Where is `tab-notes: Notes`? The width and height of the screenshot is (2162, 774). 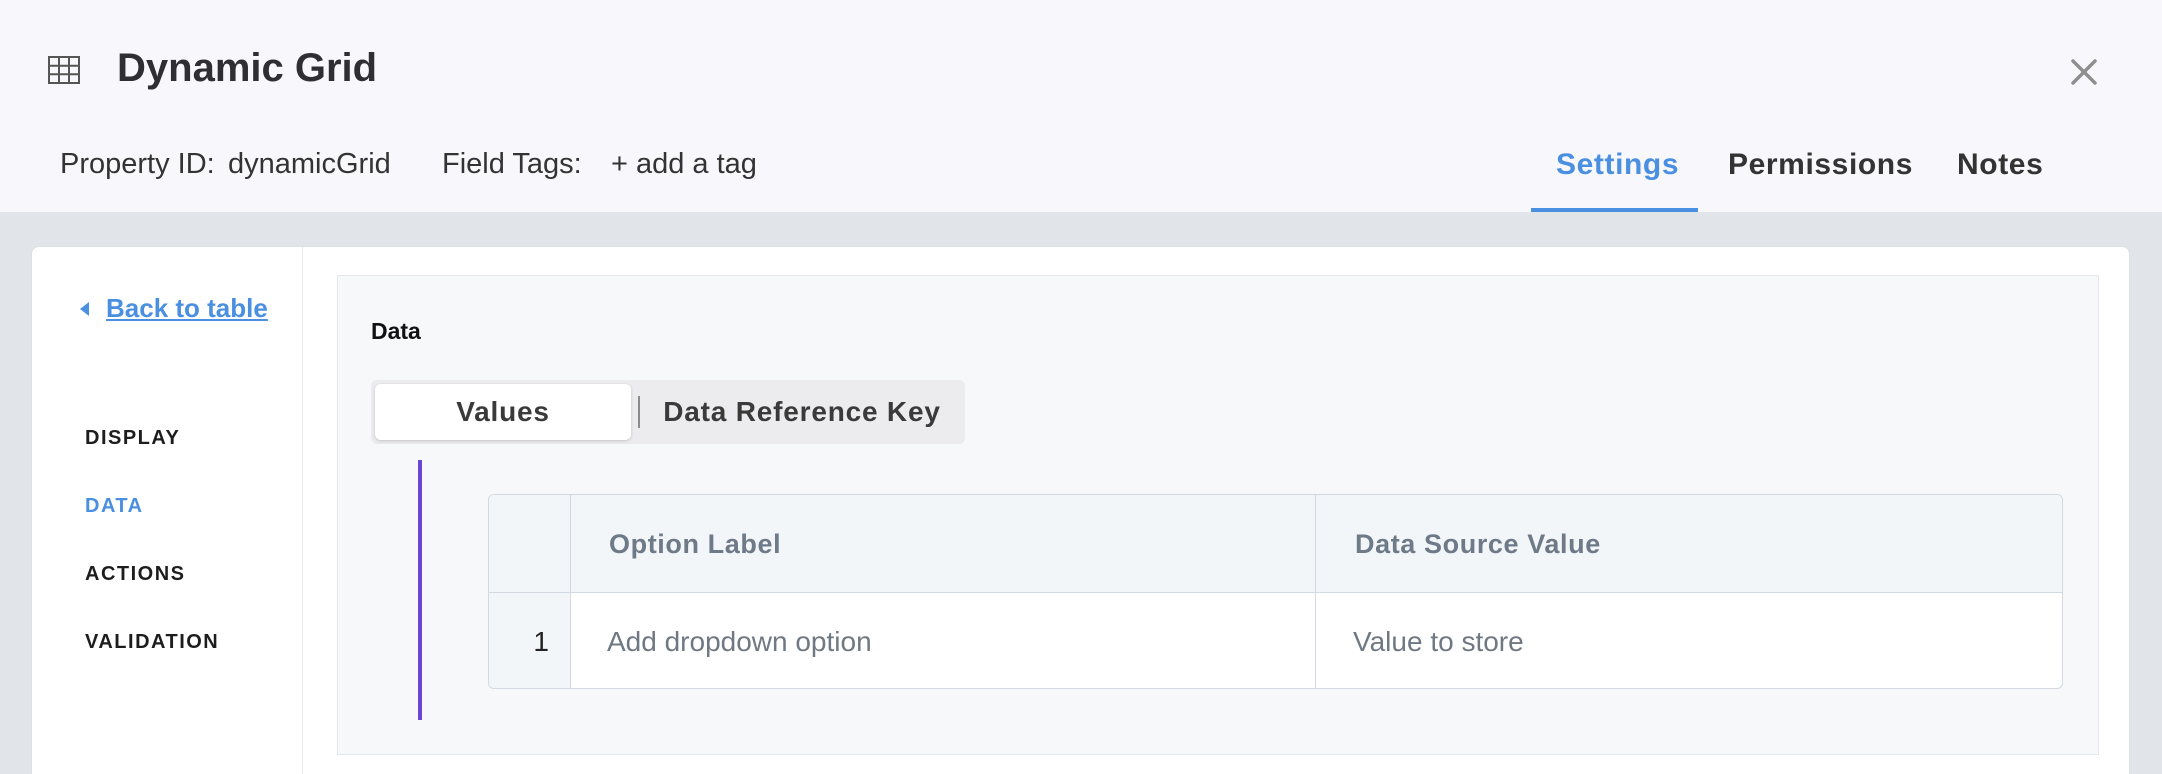 tab-notes: Notes is located at coordinates (2000, 165).